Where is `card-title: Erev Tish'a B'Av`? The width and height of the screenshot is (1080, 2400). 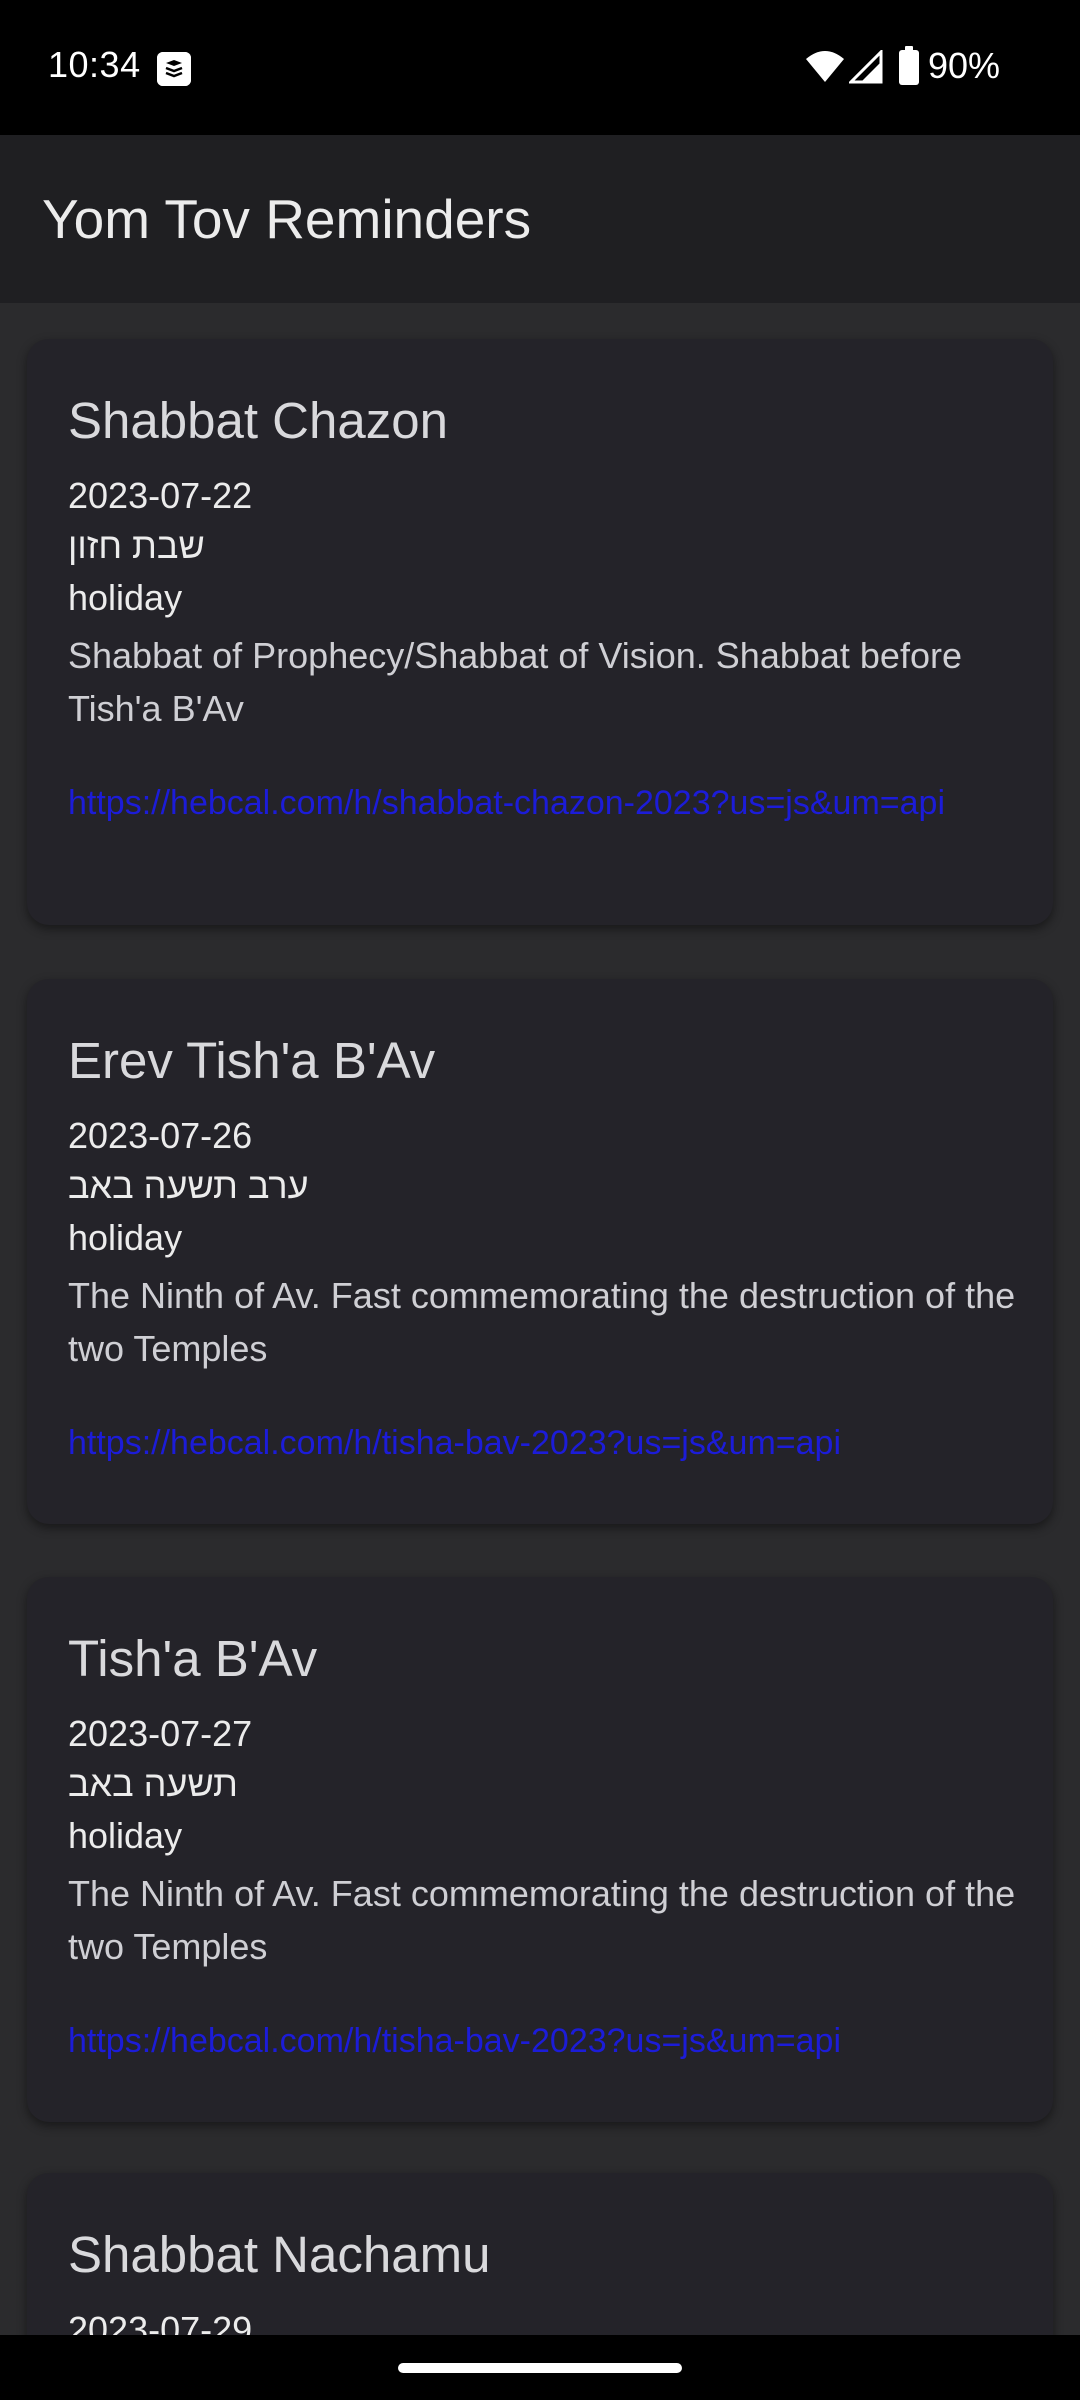
card-title: Erev Tish'a B'Av is located at coordinates (252, 1060).